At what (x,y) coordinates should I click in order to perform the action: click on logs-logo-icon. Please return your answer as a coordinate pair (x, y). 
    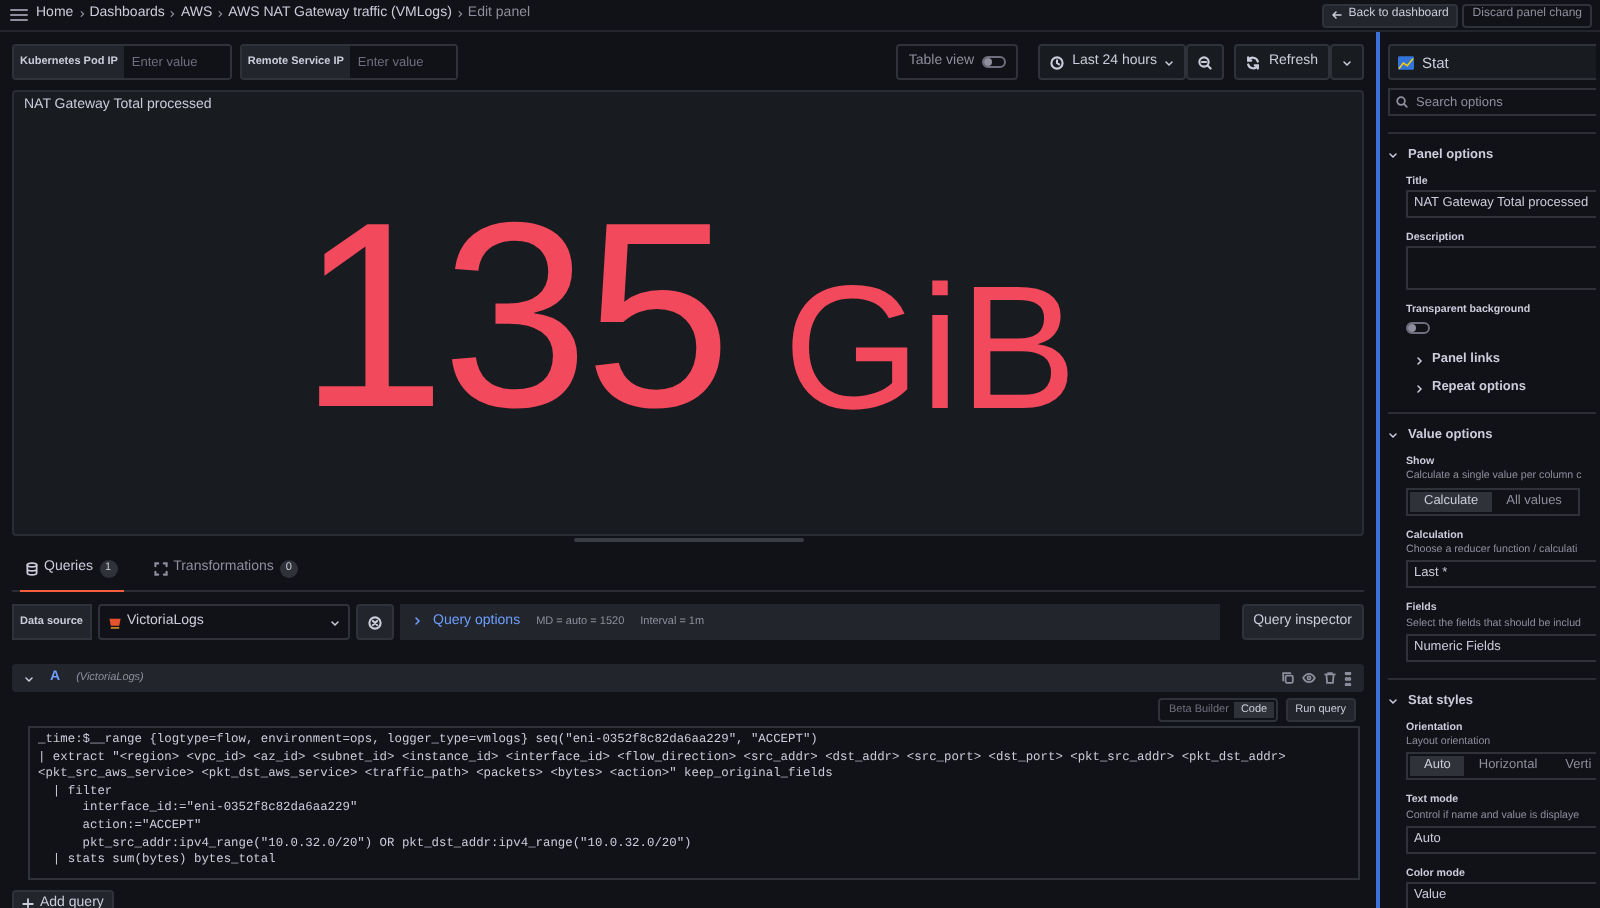
    Looking at the image, I should click on (114, 622).